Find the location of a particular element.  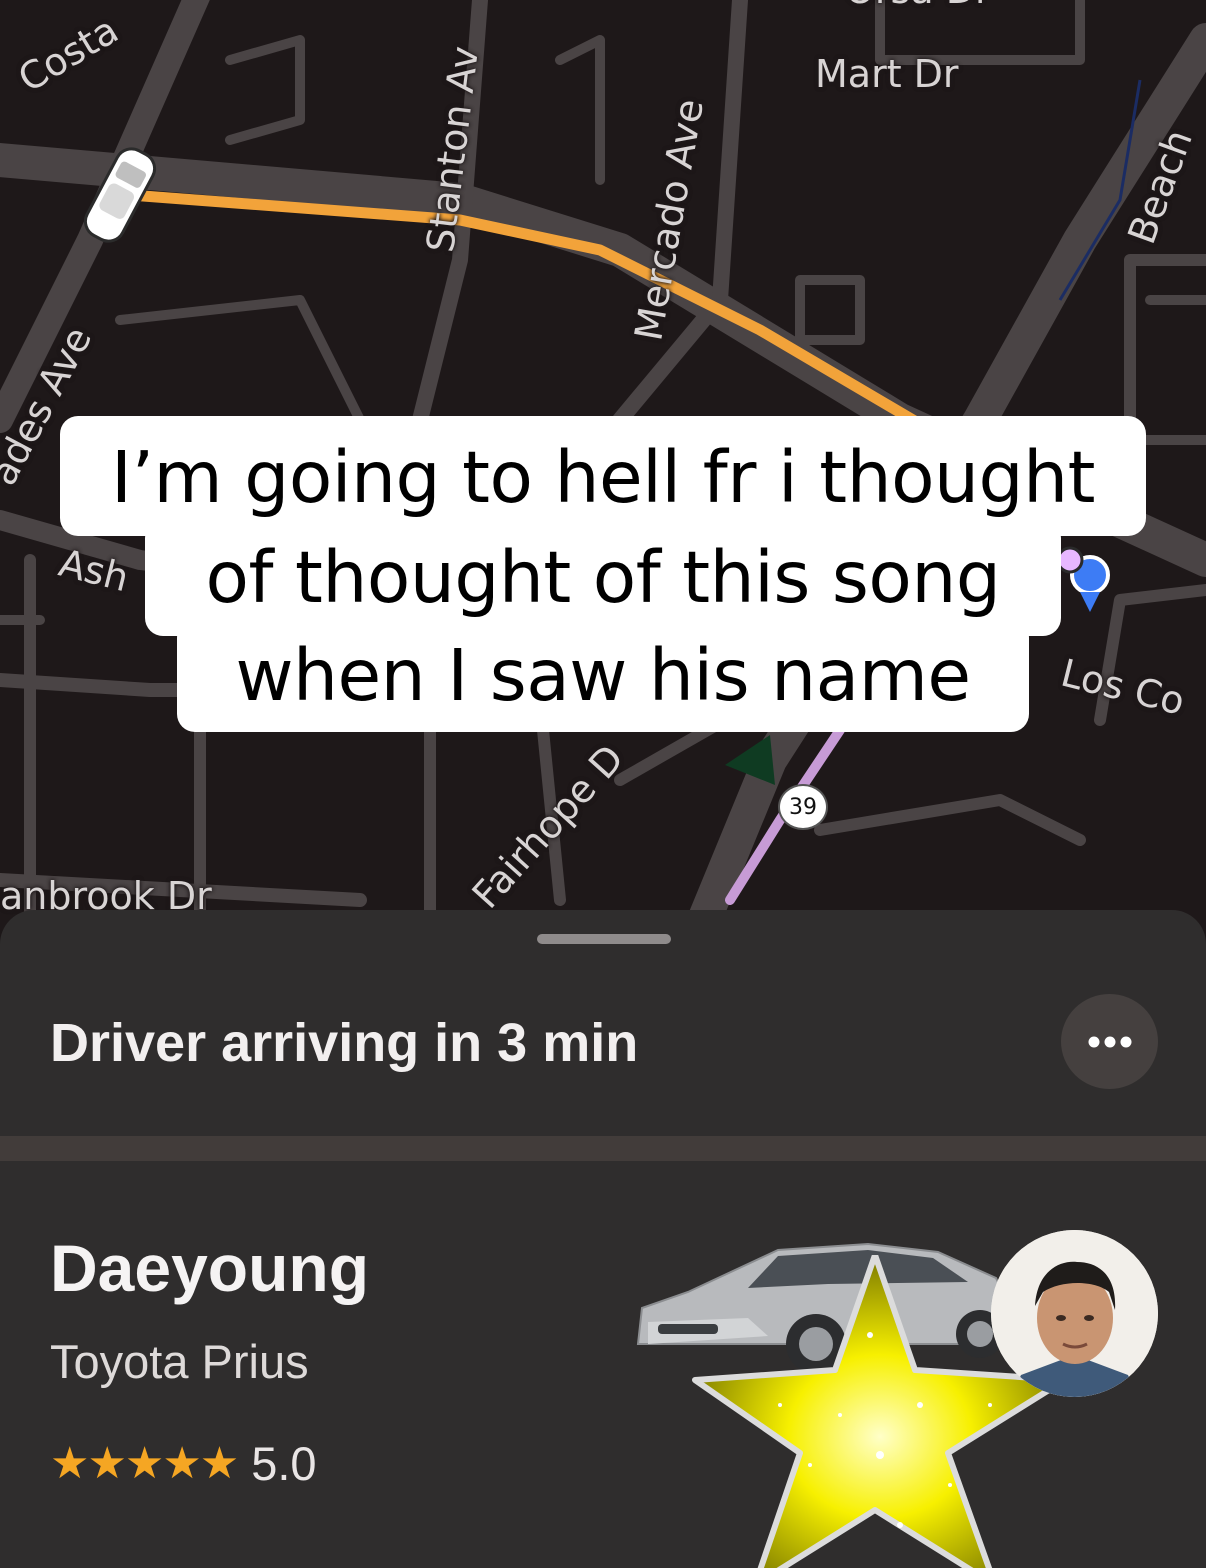

rating-stars-icon: ★★★★★ is located at coordinates (144, 1463).